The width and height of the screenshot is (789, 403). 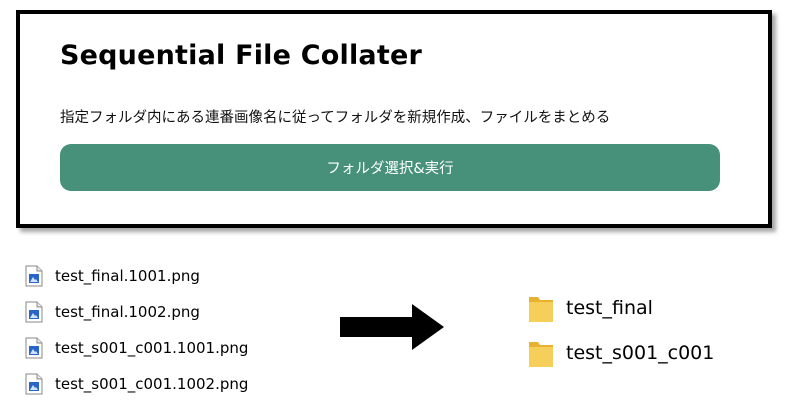 I want to click on file-item: test_s001_c001.1001.png, so click(x=136, y=348).